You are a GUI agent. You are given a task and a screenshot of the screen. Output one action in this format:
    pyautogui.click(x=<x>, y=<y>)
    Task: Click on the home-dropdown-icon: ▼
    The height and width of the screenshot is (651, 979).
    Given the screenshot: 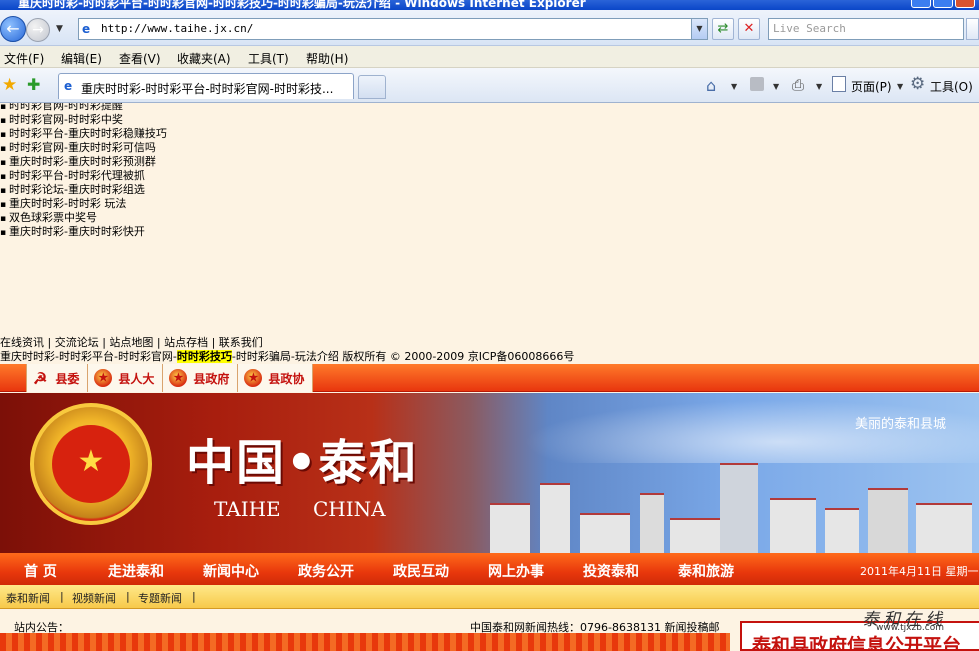 What is the action you would take?
    pyautogui.click(x=734, y=86)
    